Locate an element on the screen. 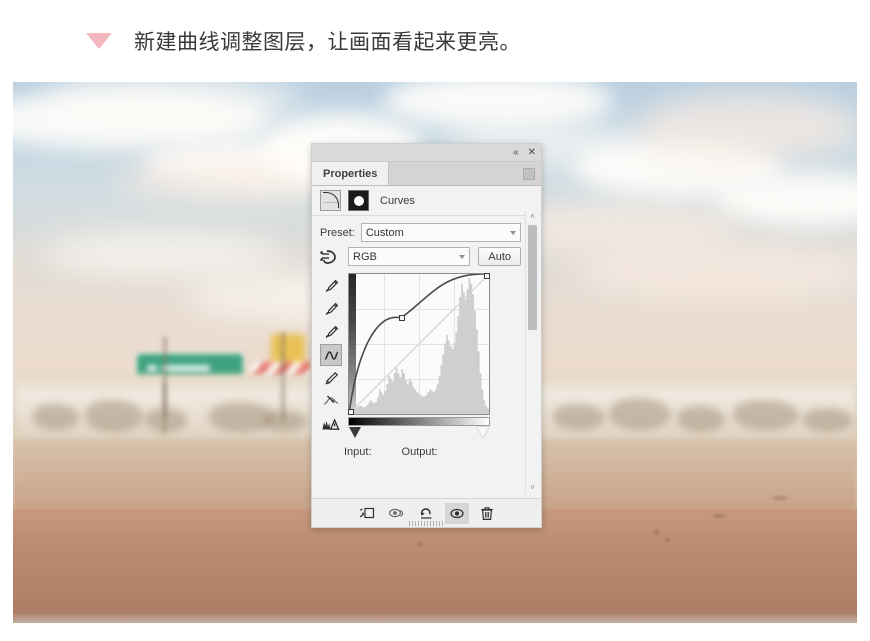 This screenshot has height=641, width=870. sample-in-image-eyedropper-icon is located at coordinates (331, 286).